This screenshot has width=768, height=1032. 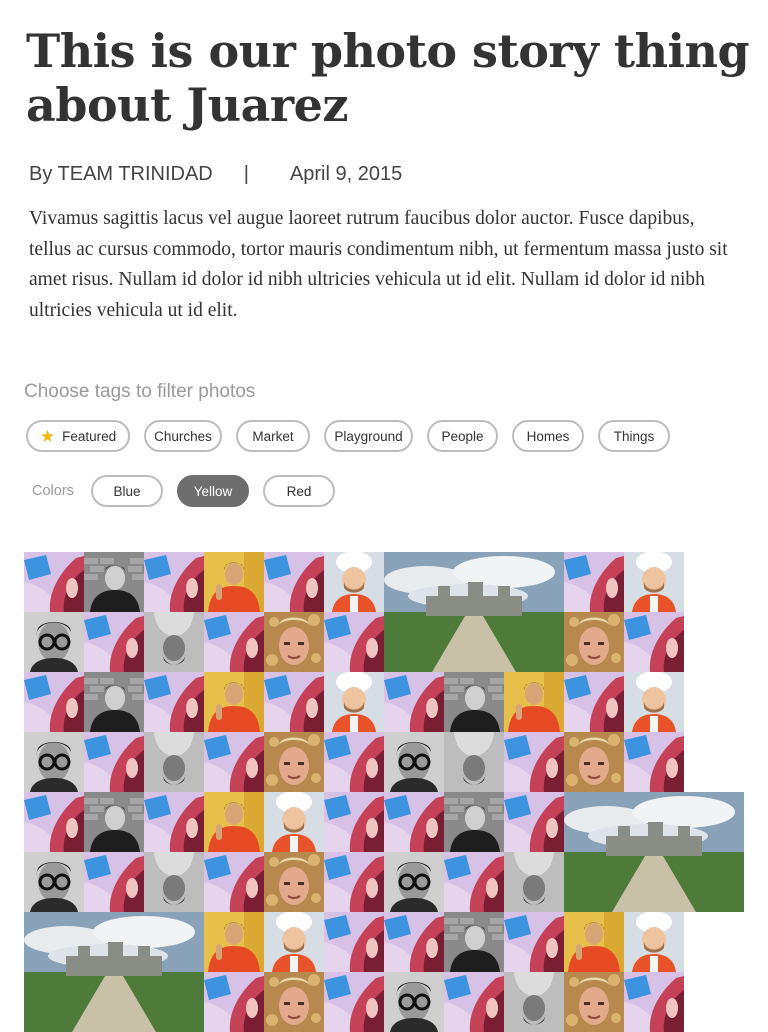 I want to click on tag-label: Homes, so click(x=548, y=436).